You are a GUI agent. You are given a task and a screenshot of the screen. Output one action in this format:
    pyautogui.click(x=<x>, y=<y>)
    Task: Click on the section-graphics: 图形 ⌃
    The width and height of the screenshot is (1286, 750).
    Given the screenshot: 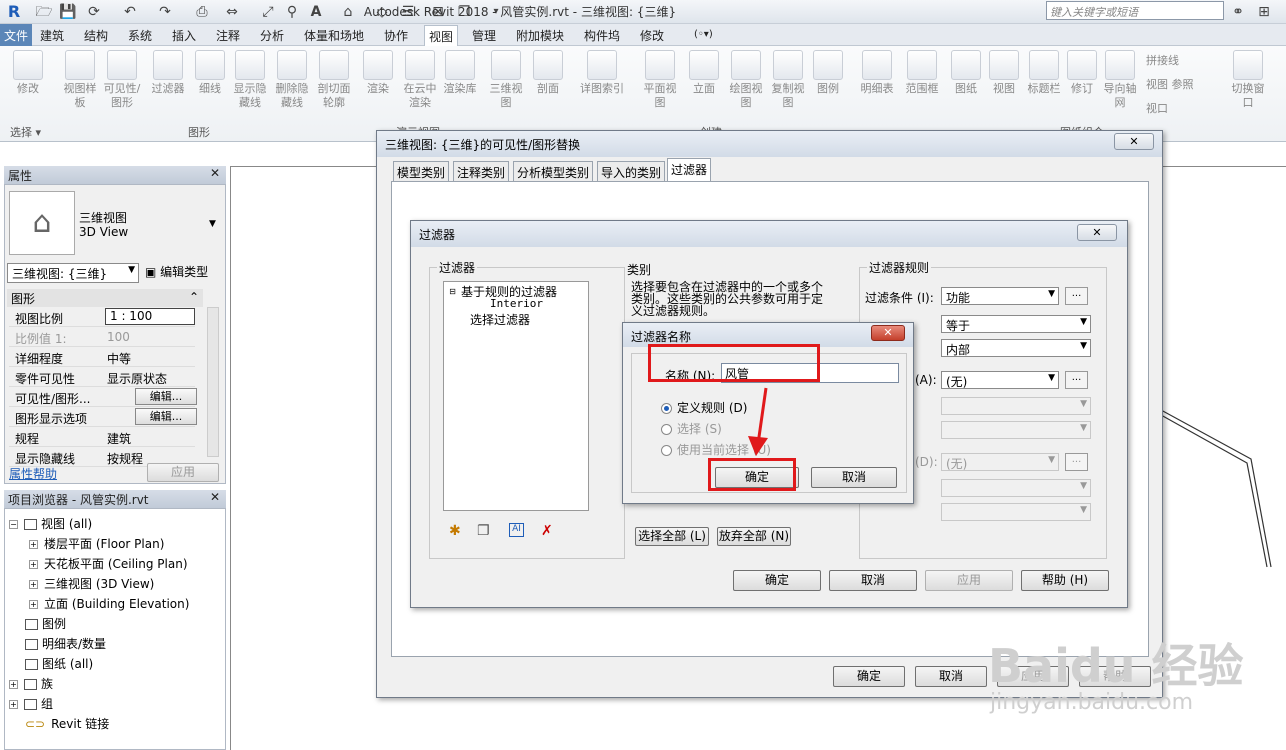 What is the action you would take?
    pyautogui.click(x=105, y=298)
    